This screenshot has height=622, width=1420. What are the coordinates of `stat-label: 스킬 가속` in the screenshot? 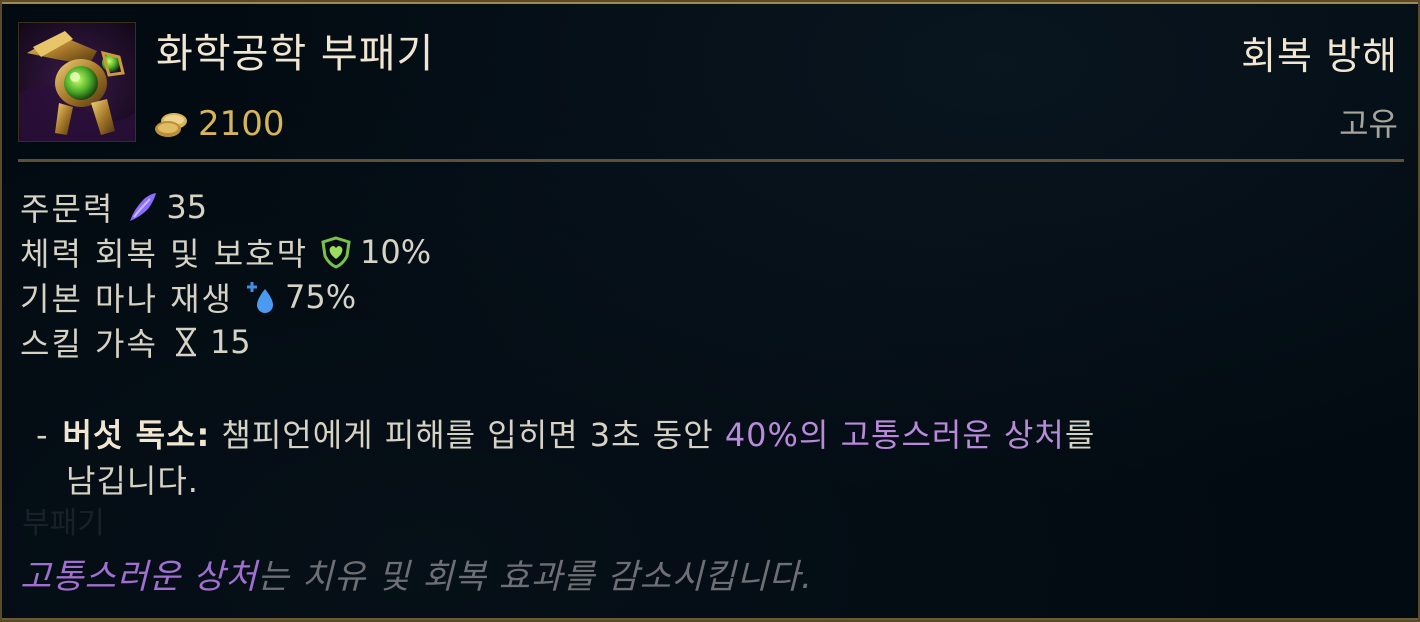 It's located at (89, 343).